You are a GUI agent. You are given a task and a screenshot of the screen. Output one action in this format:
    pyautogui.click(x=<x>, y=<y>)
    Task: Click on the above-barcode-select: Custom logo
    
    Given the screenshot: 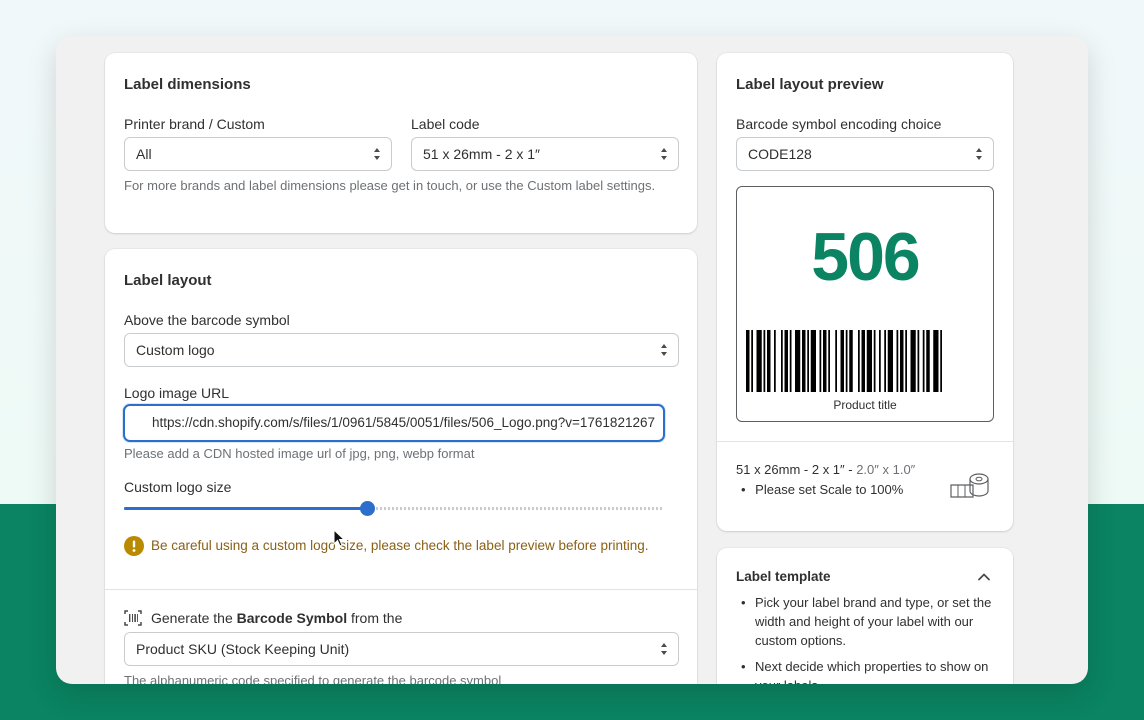 What is the action you would take?
    pyautogui.click(x=401, y=350)
    